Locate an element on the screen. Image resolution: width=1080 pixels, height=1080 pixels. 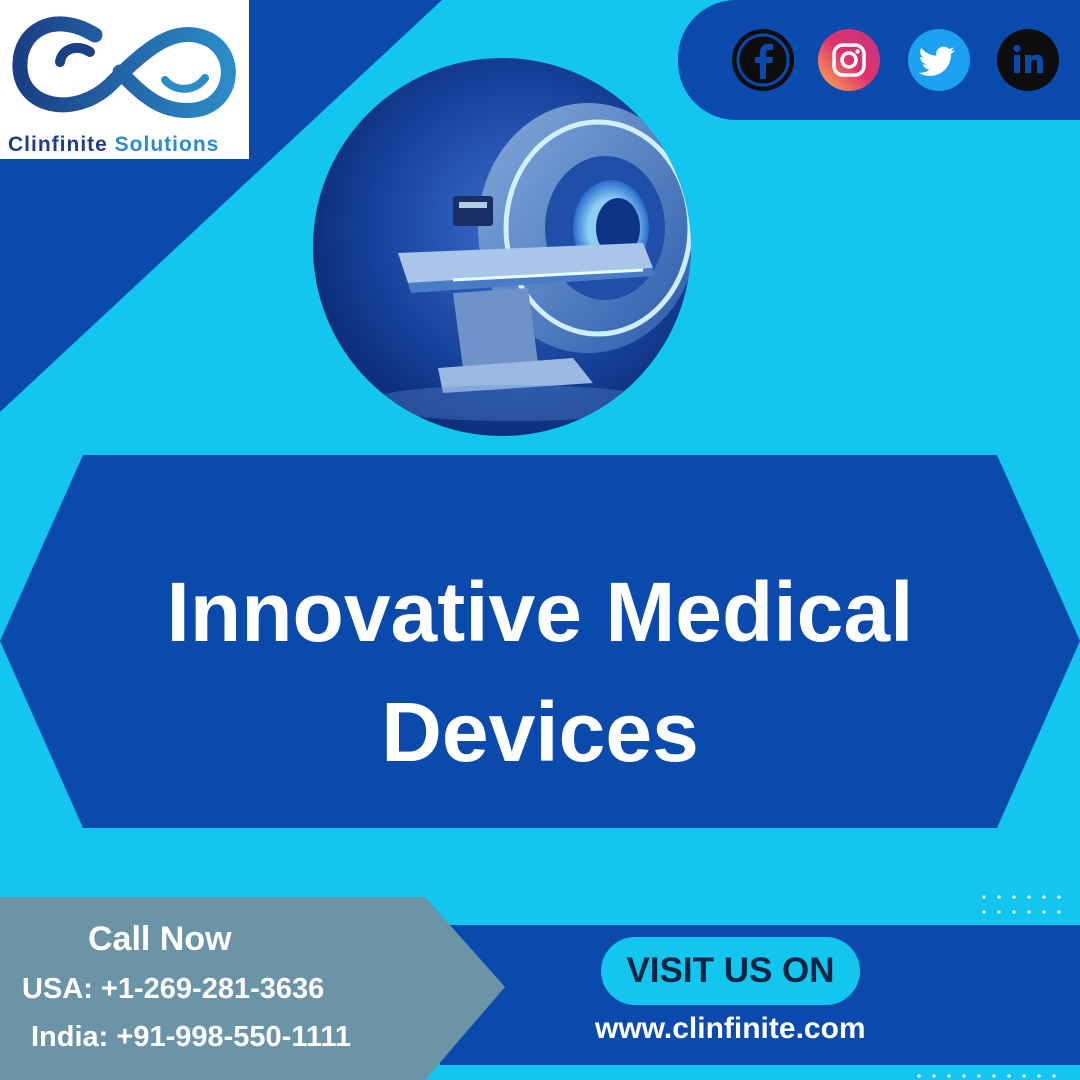
twitter-icon is located at coordinates (939, 60).